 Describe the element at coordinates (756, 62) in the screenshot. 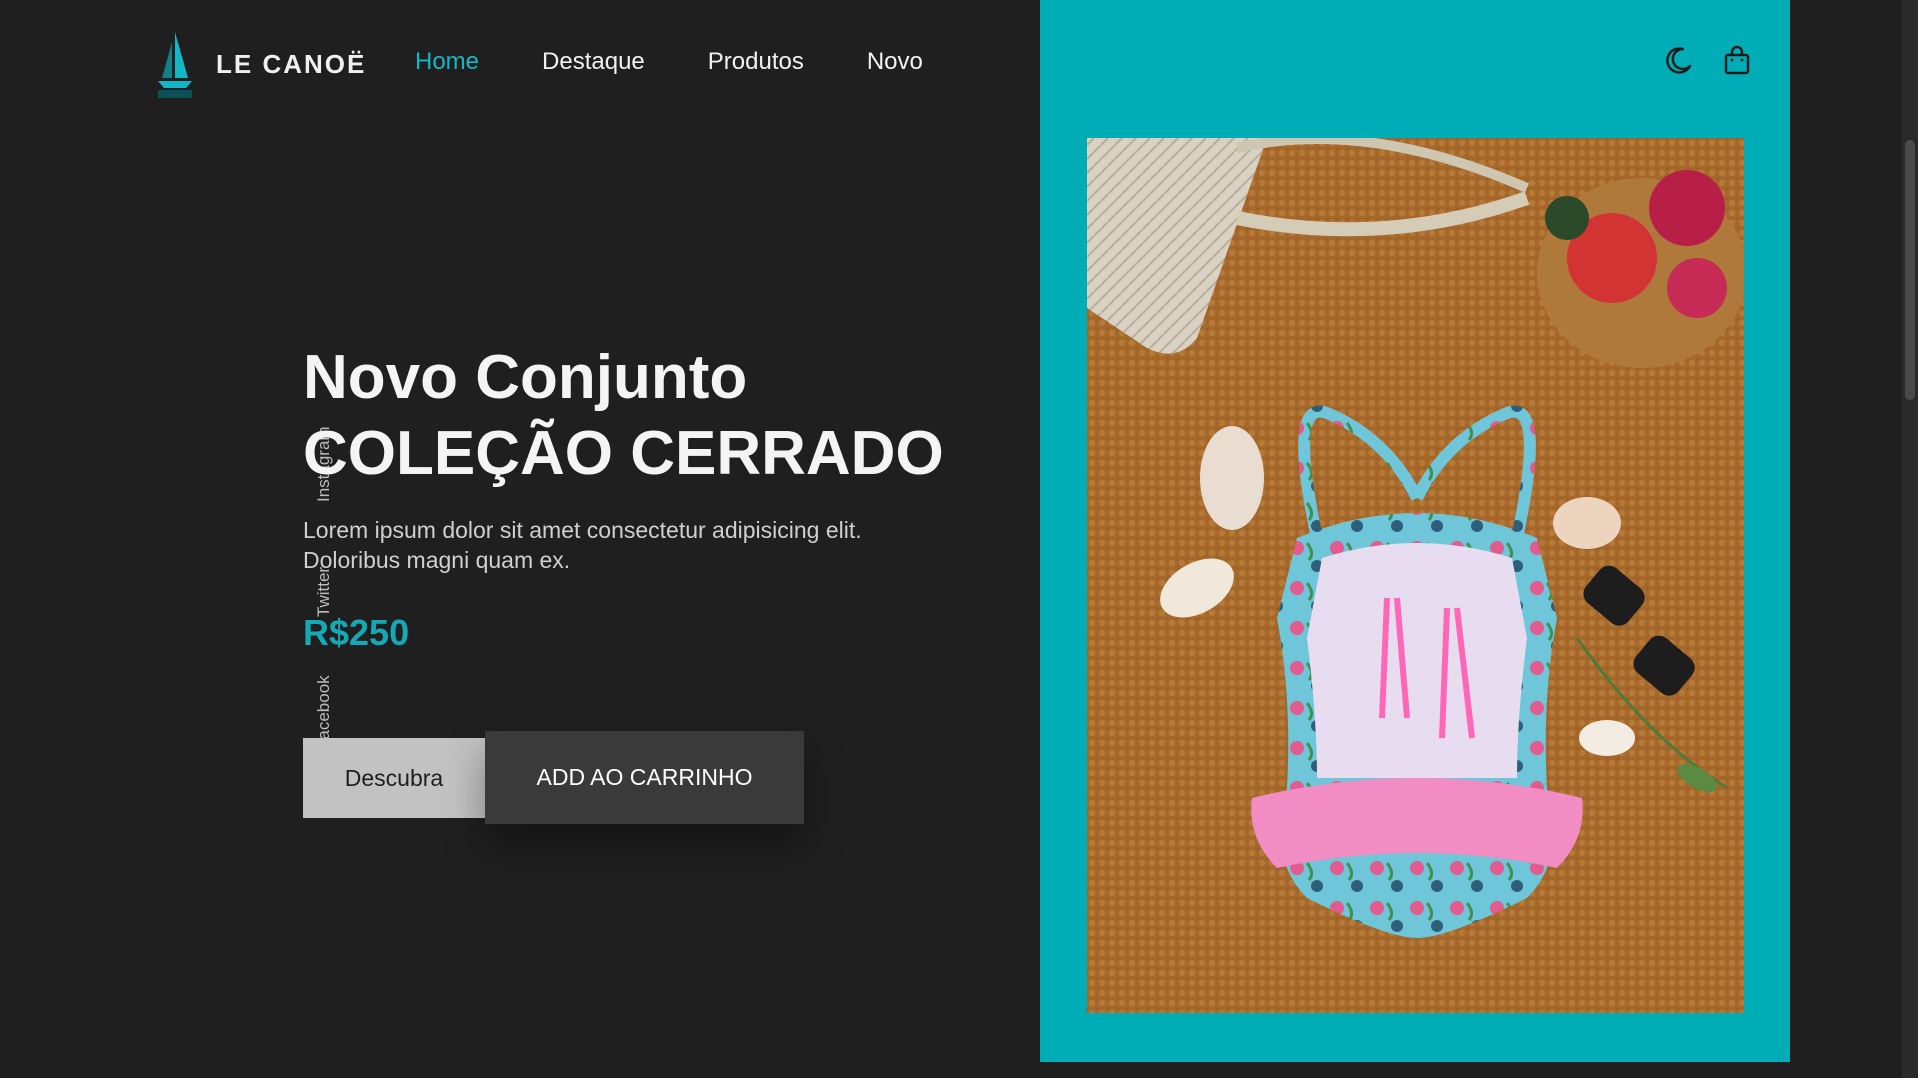

I see `nav-item-produtos: Produtos` at that location.